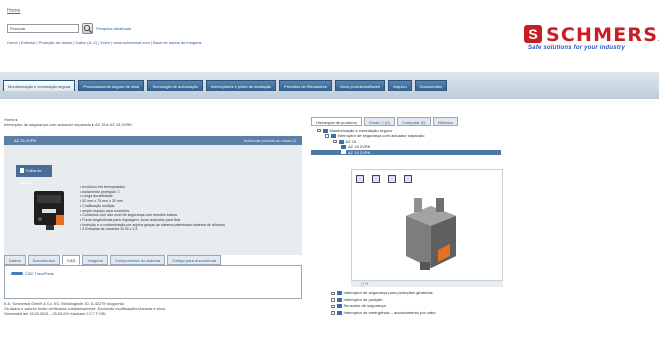 This screenshot has height=342, width=659. I want to click on tab-cart: Cesto ☐ (0), so click(379, 121).